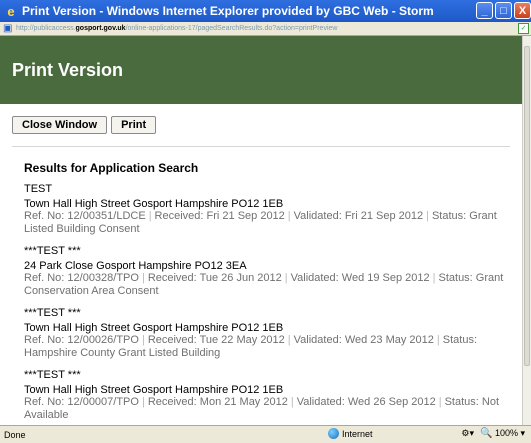  Describe the element at coordinates (502, 433) in the screenshot. I see `zoom-control: 🔍 100% ▾` at that location.